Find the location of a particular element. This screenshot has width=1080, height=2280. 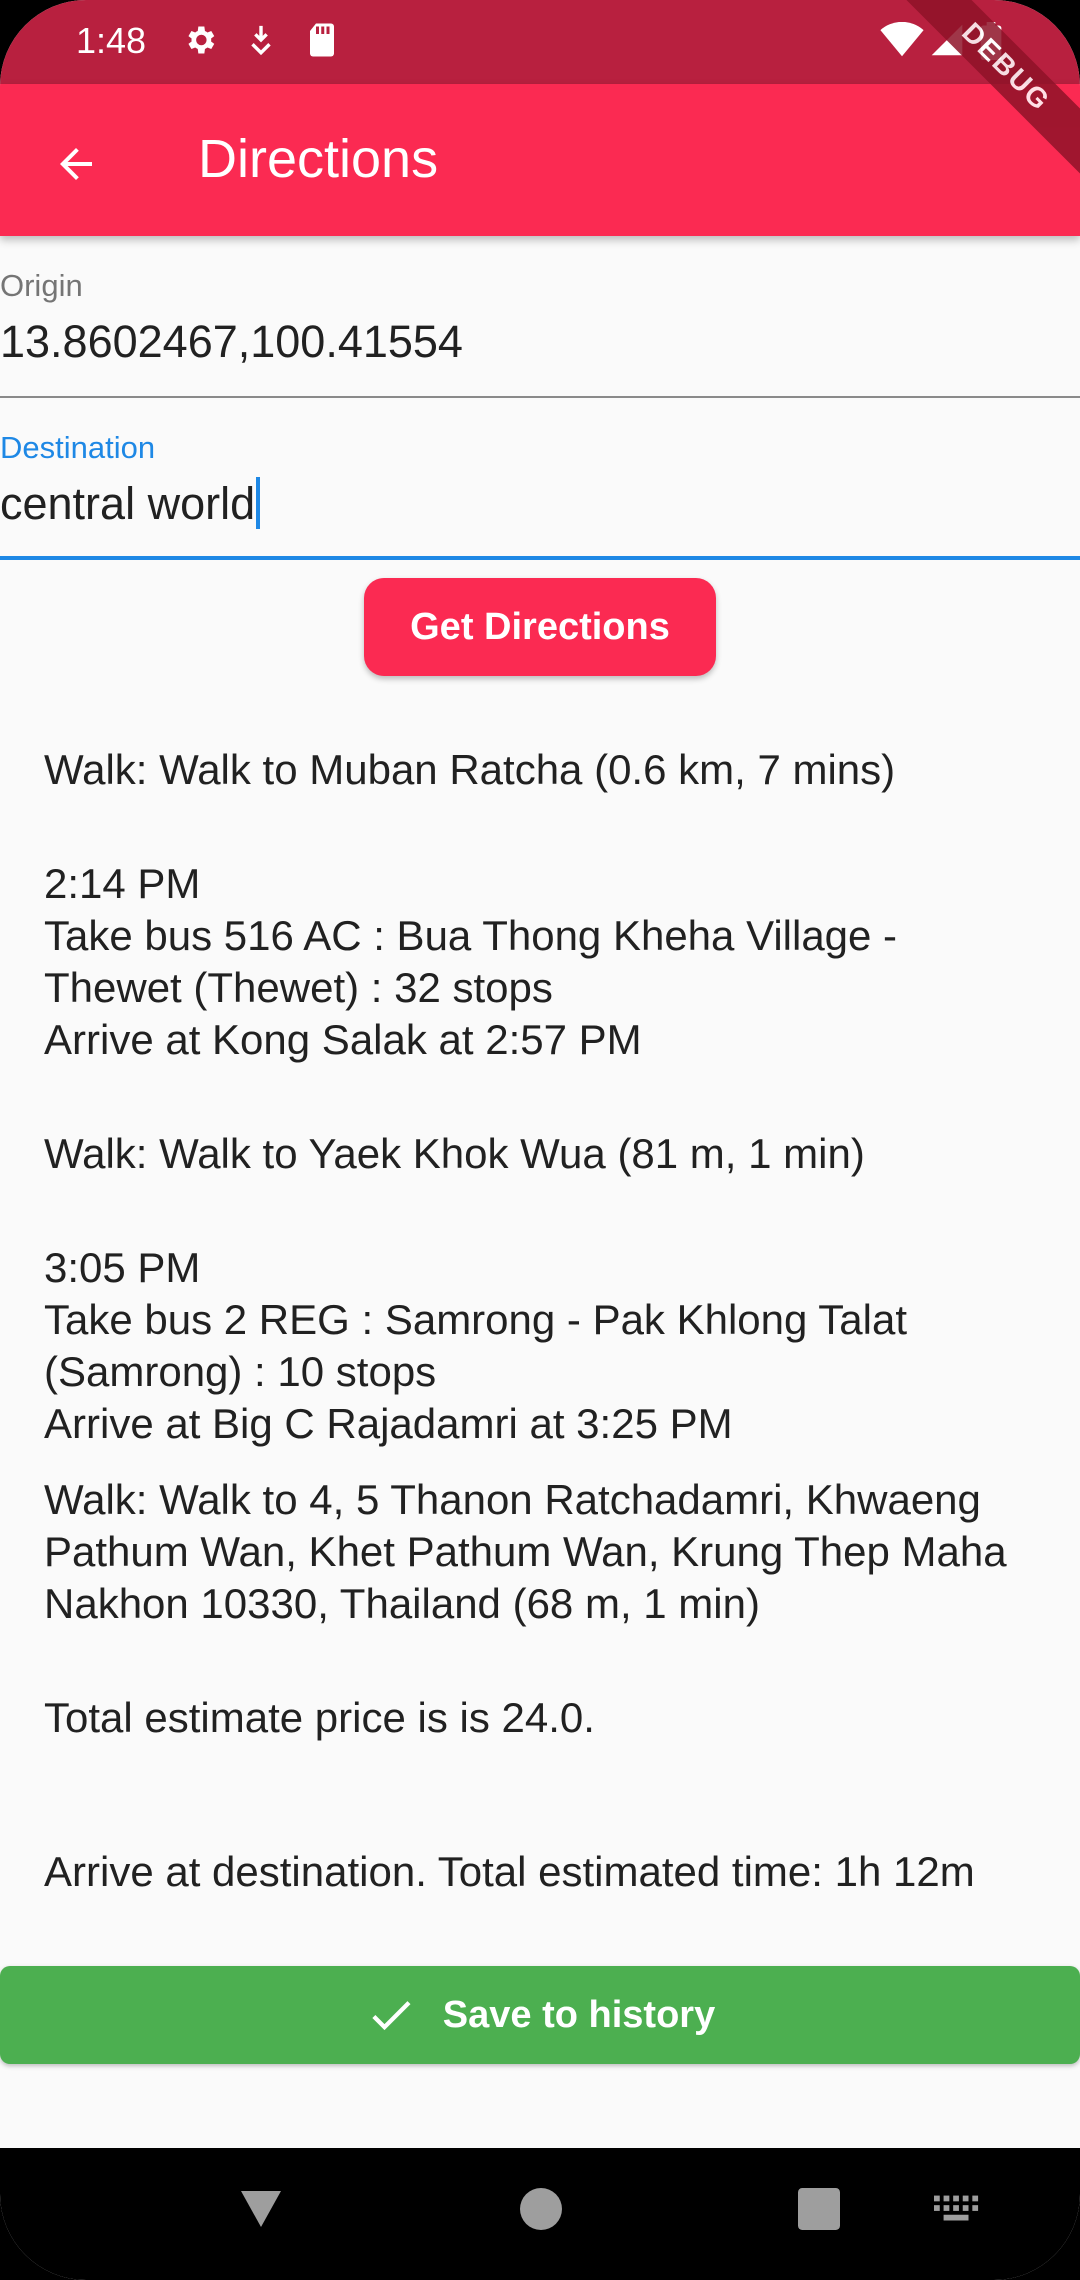

step-line: 2:14 PM is located at coordinates (122, 883).